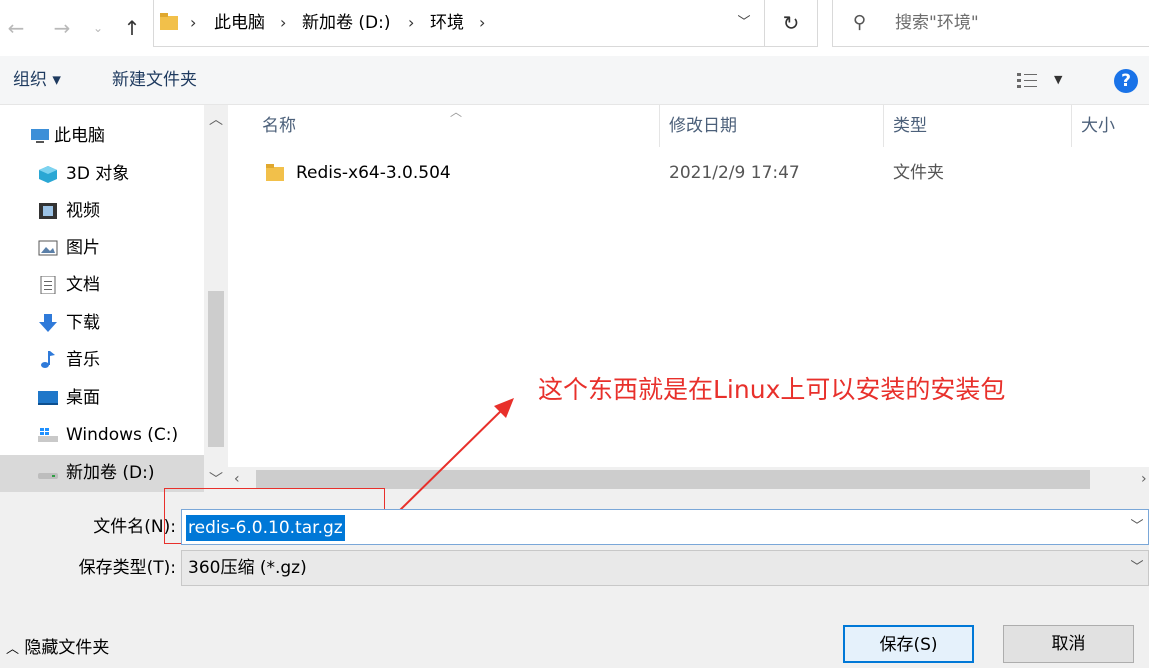 This screenshot has width=1149, height=668. What do you see at coordinates (98, 174) in the screenshot?
I see `nav-label: 3D 对象` at bounding box center [98, 174].